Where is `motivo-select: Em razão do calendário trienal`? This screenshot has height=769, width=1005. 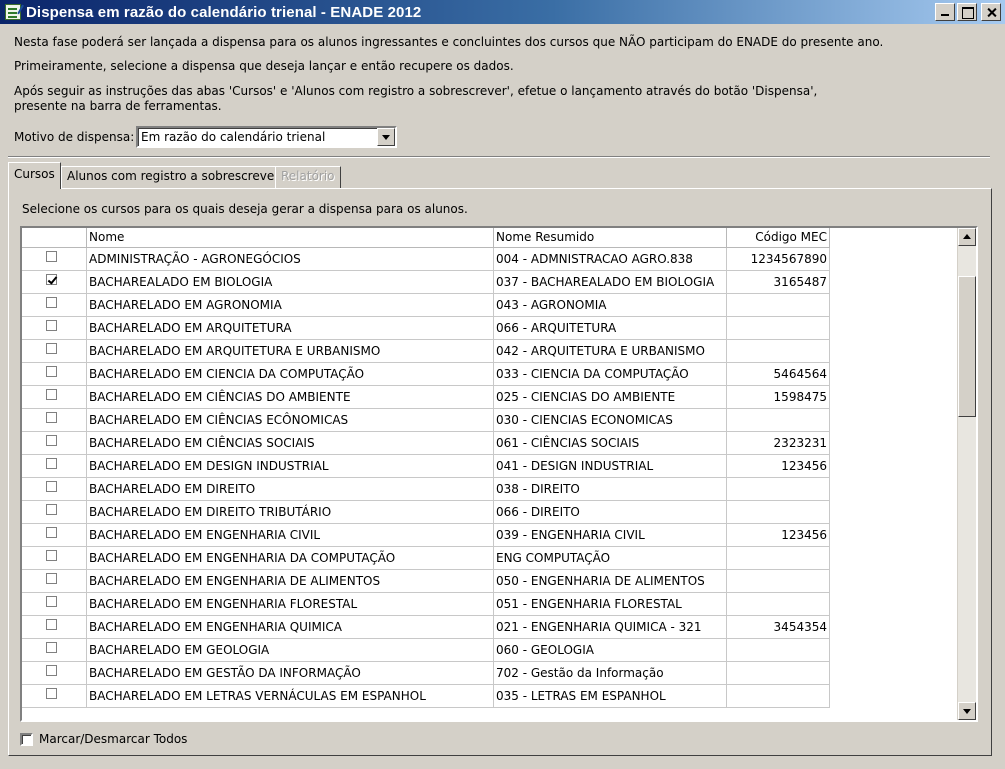 motivo-select: Em razão do calendário trienal is located at coordinates (266, 137).